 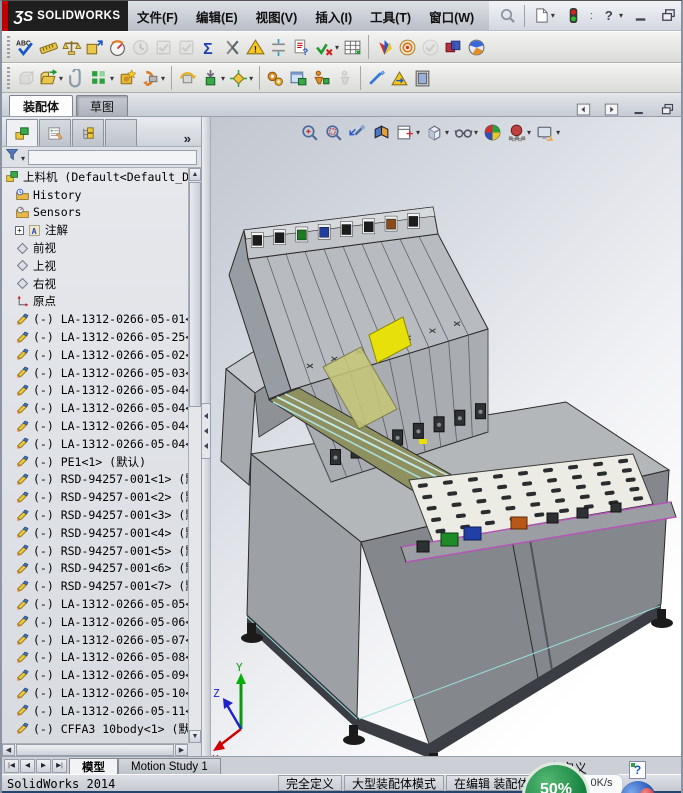 What do you see at coordinates (43, 765) in the screenshot?
I see `tab-nav-2: ▶` at bounding box center [43, 765].